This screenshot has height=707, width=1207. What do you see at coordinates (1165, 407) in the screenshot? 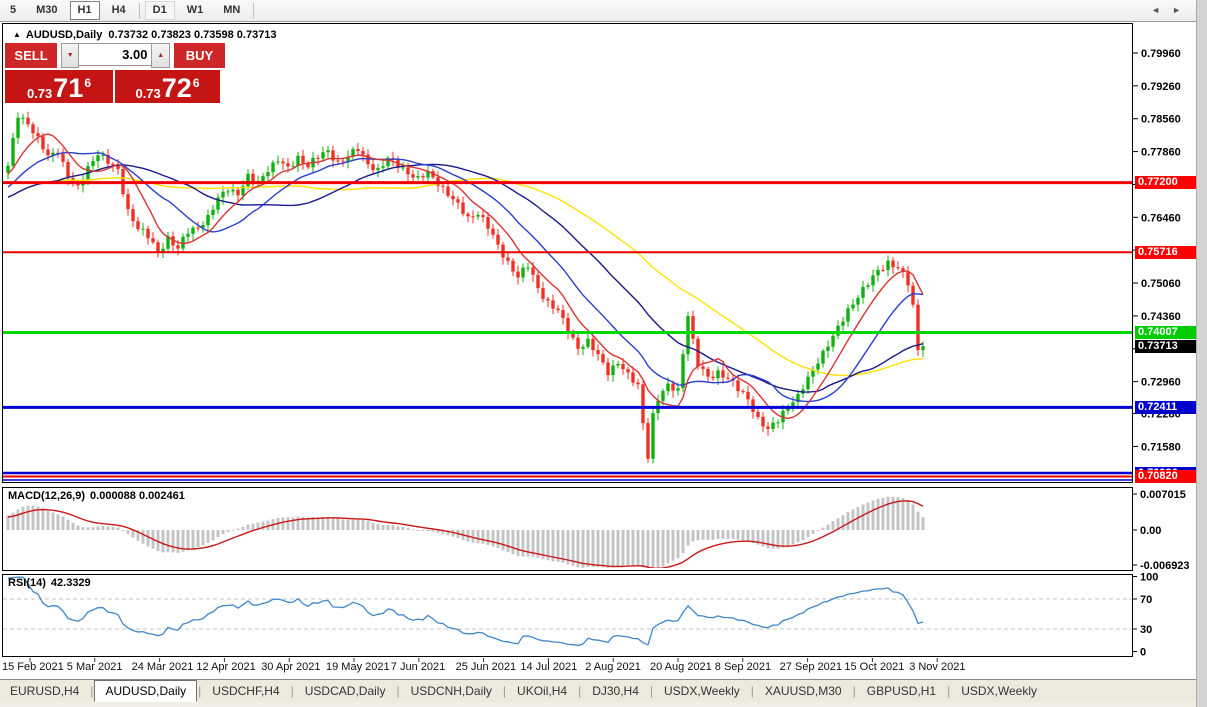
I see `price-level-label: 0.72411` at bounding box center [1165, 407].